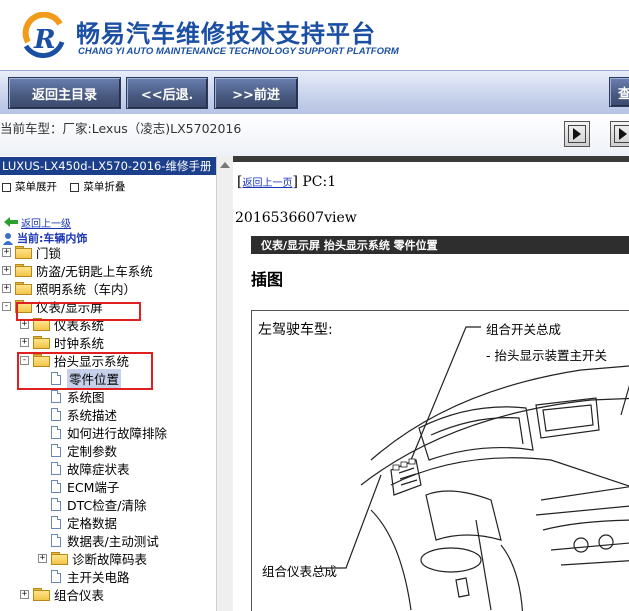 The image size is (629, 611). What do you see at coordinates (6, 187) in the screenshot?
I see `expand-icon` at bounding box center [6, 187].